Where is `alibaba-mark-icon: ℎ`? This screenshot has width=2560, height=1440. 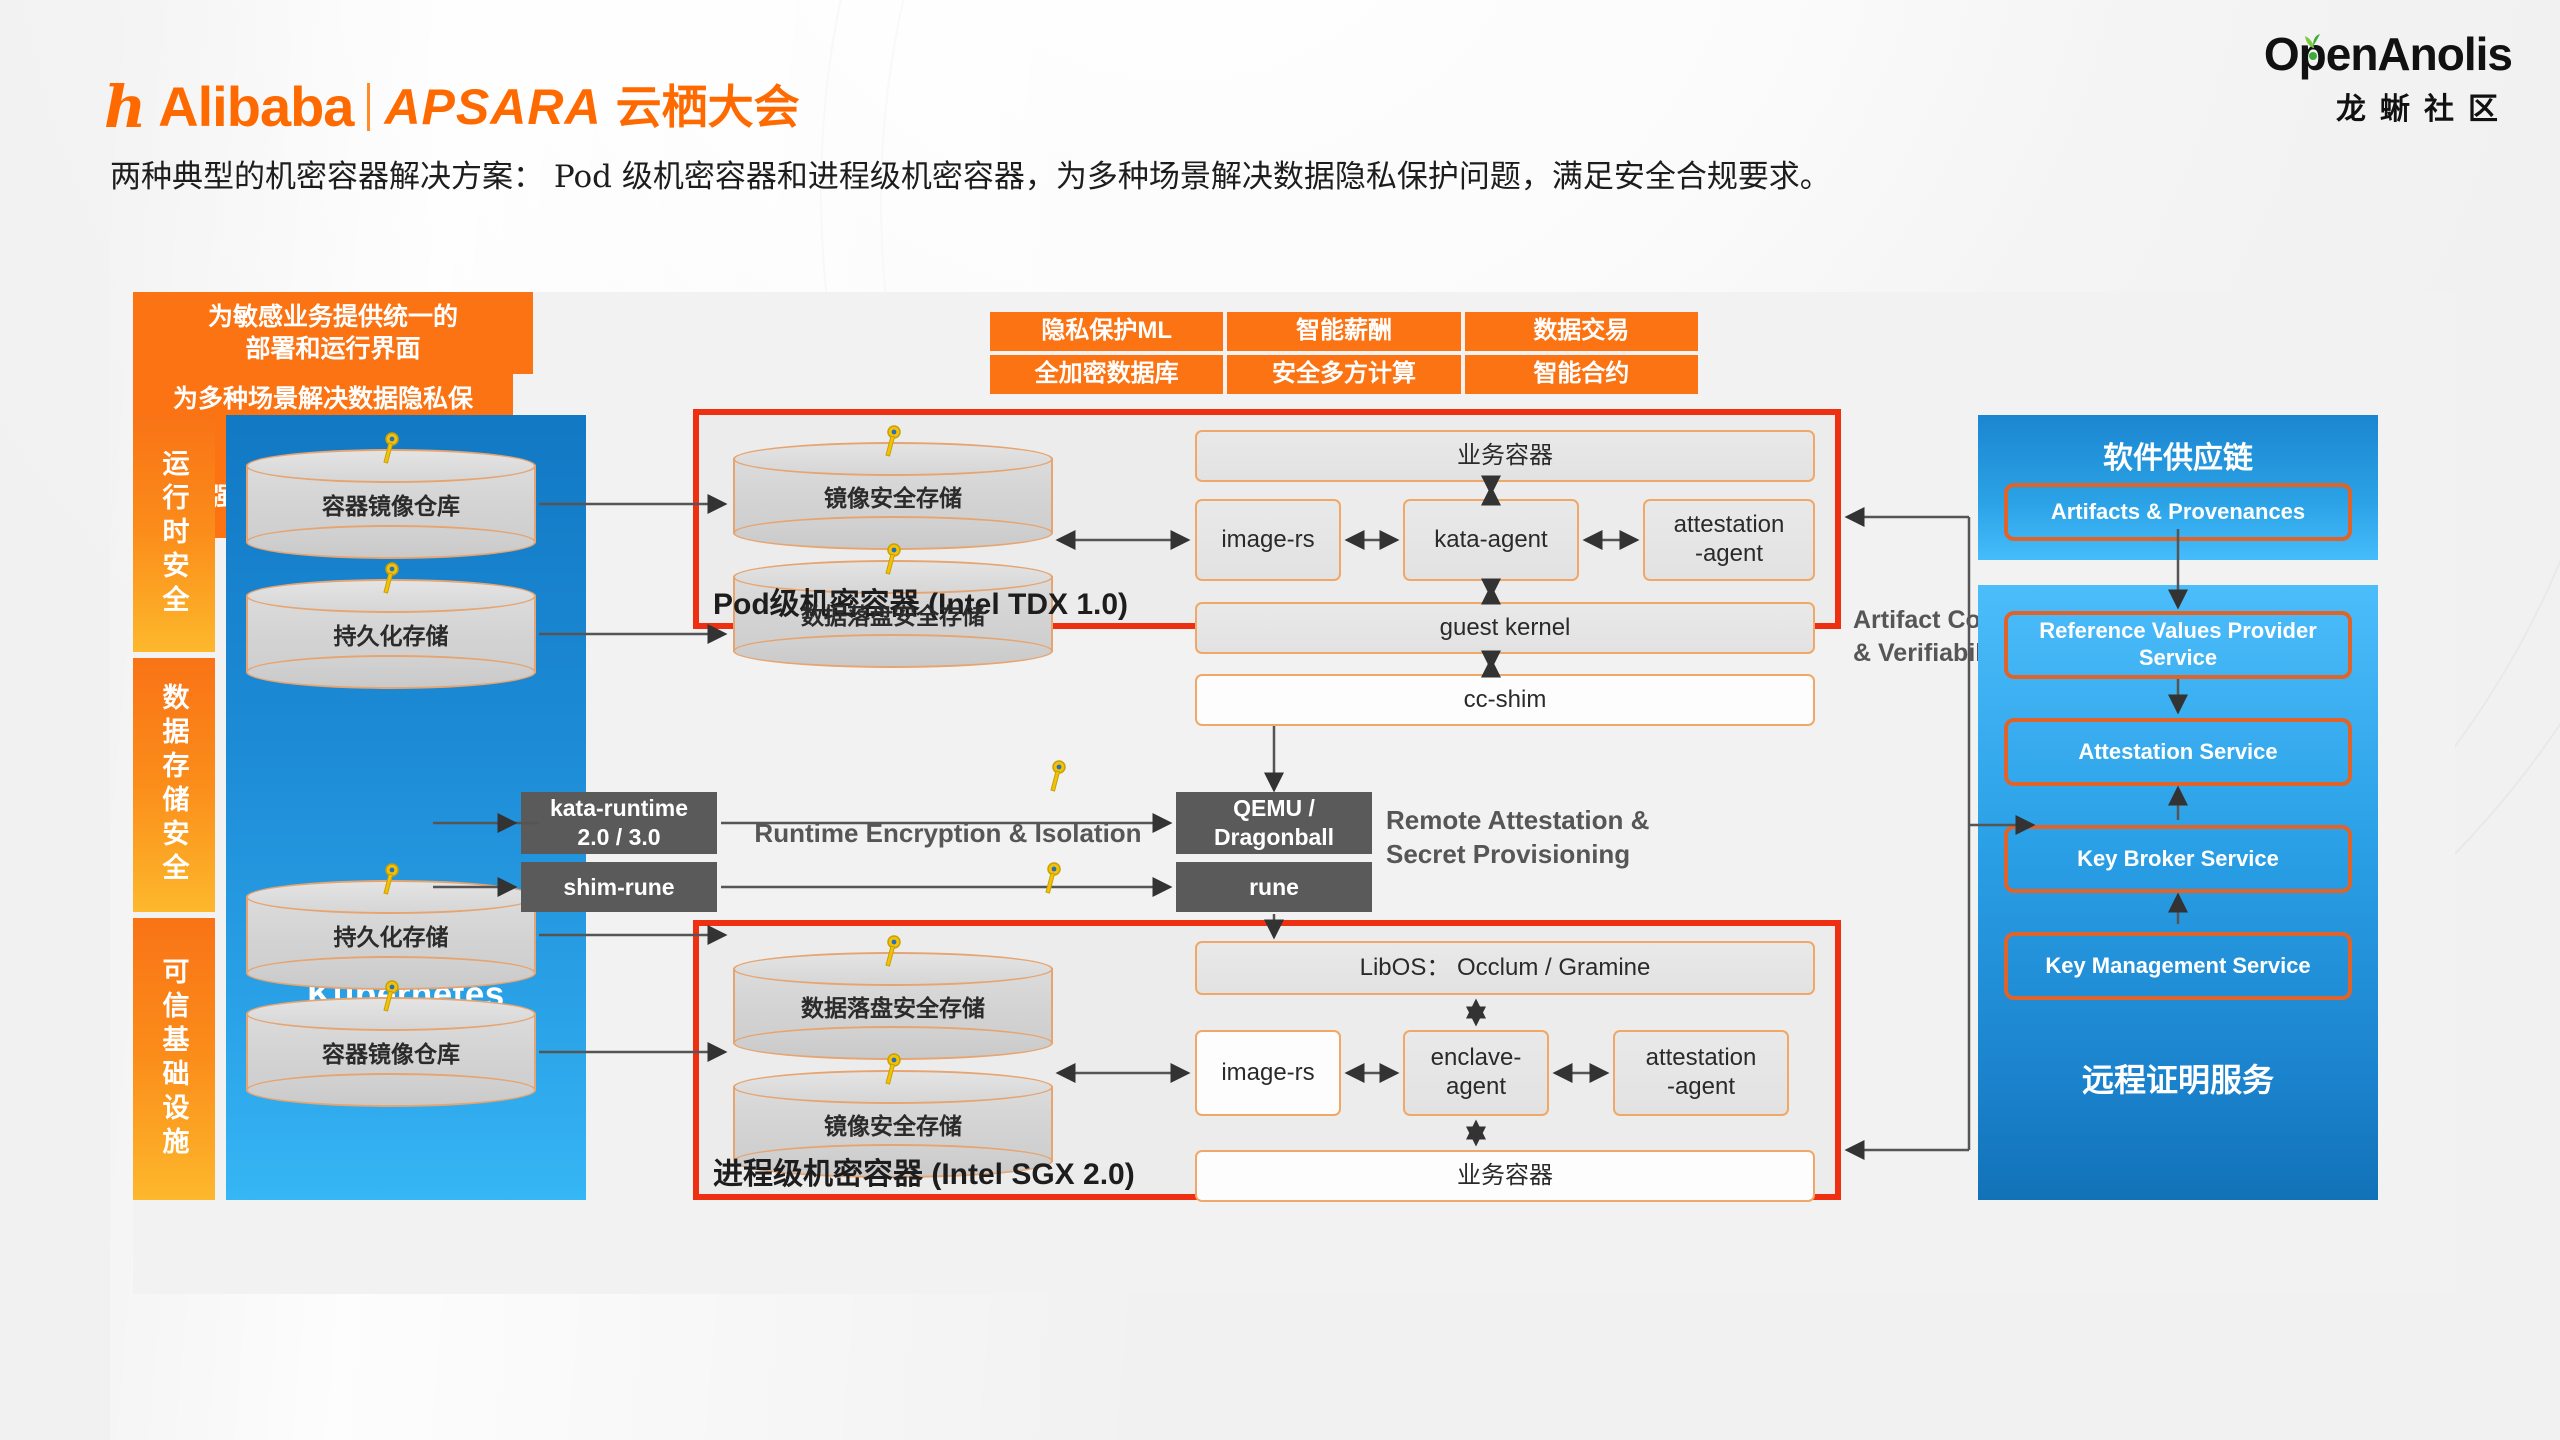 alibaba-mark-icon: ℎ is located at coordinates (125, 107).